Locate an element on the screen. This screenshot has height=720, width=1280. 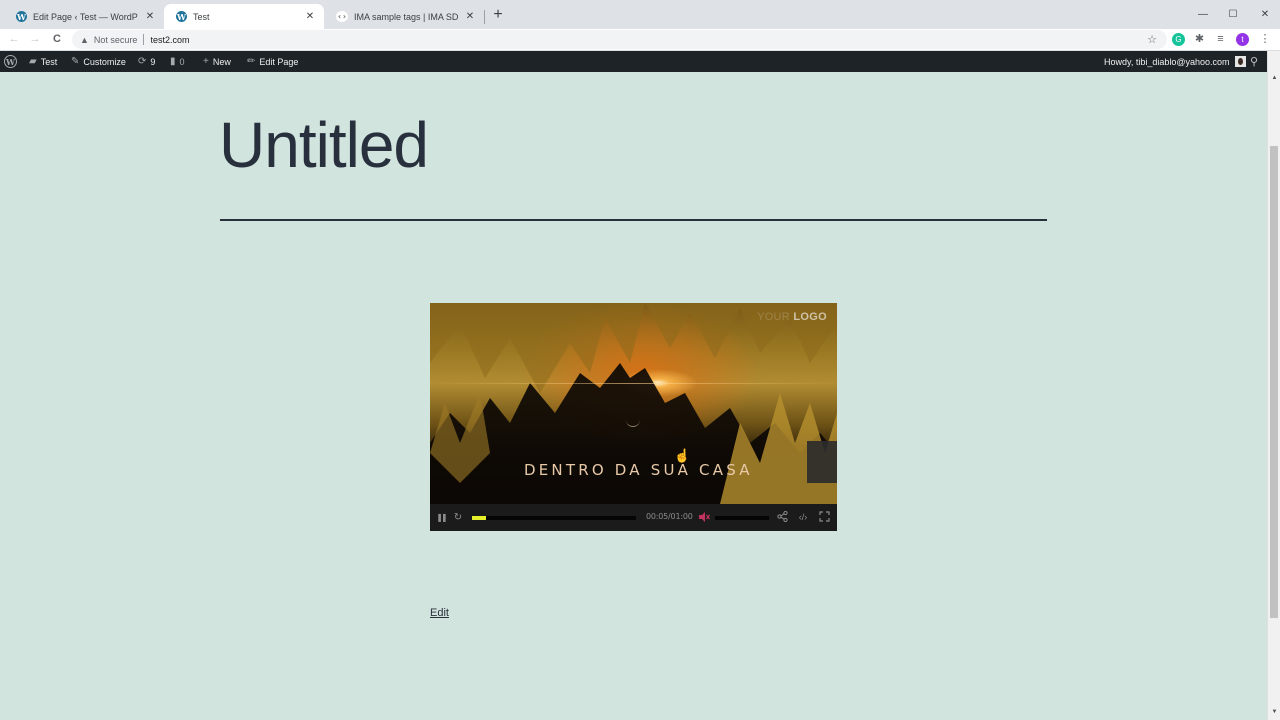
tab-divider is located at coordinates (484, 17).